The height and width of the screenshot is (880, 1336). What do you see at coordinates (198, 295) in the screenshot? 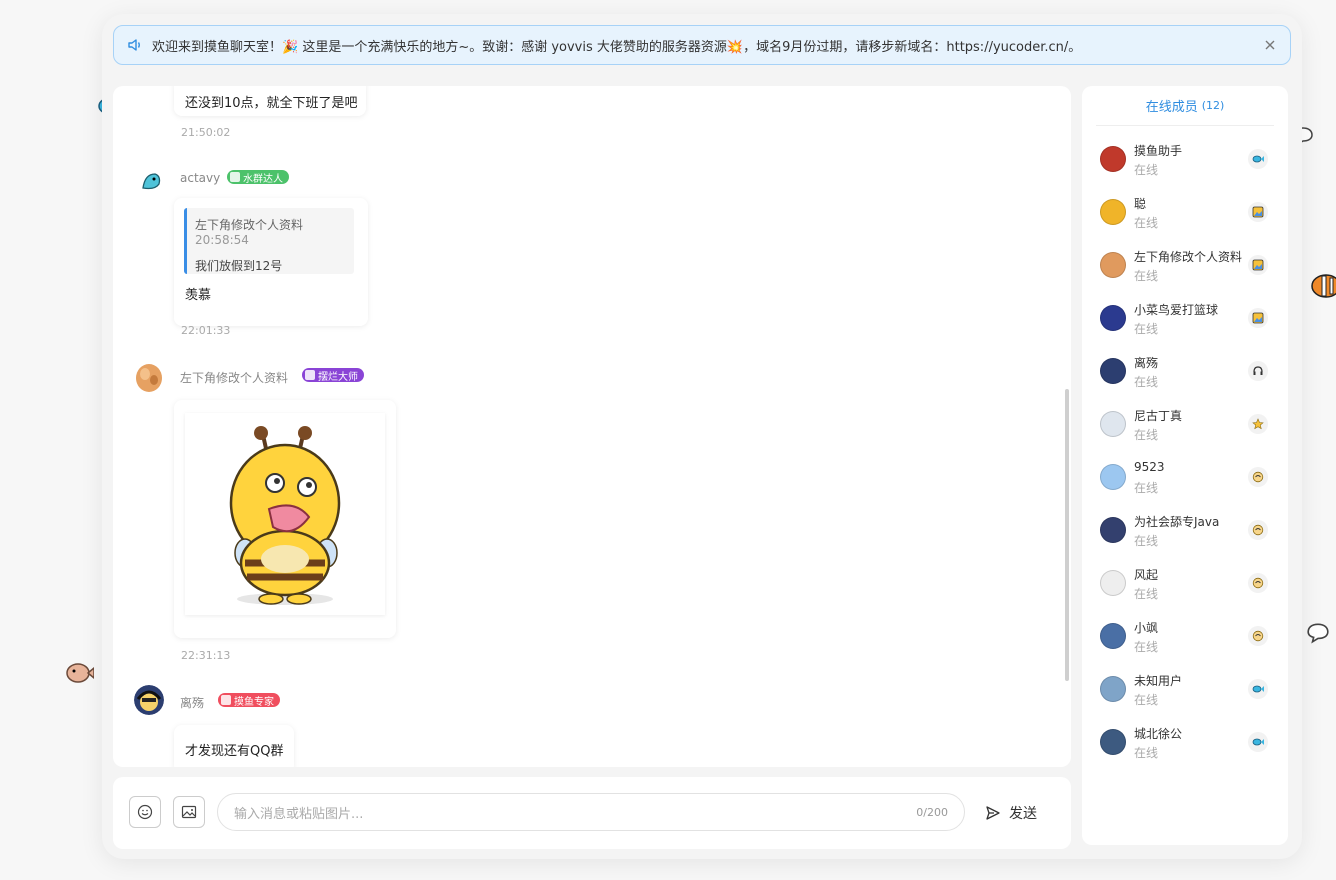
I see `message-text: 羡慕` at bounding box center [198, 295].